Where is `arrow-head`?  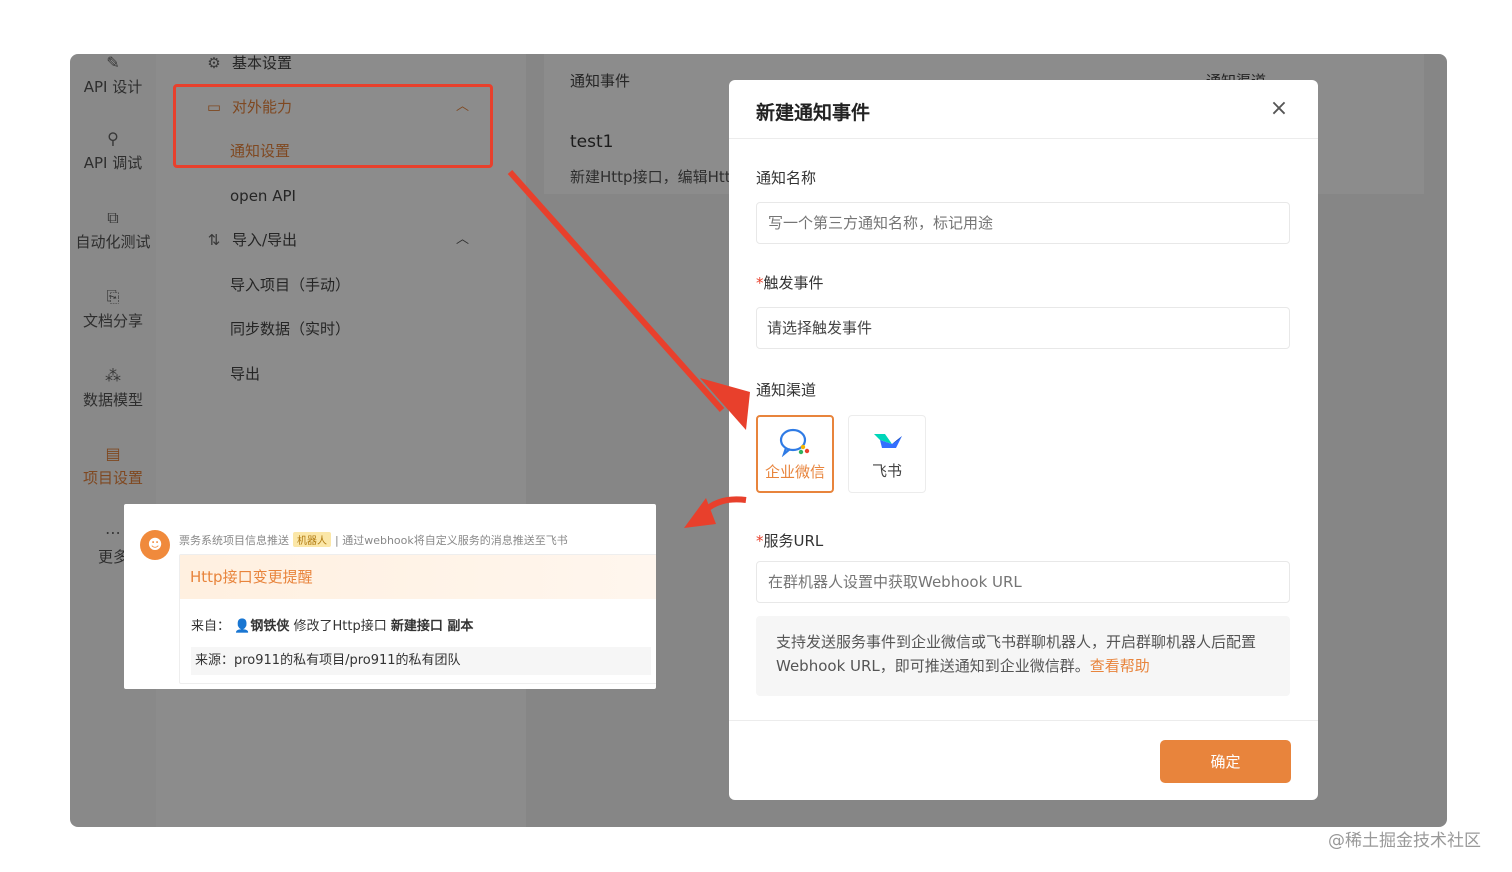 arrow-head is located at coordinates (725, 404).